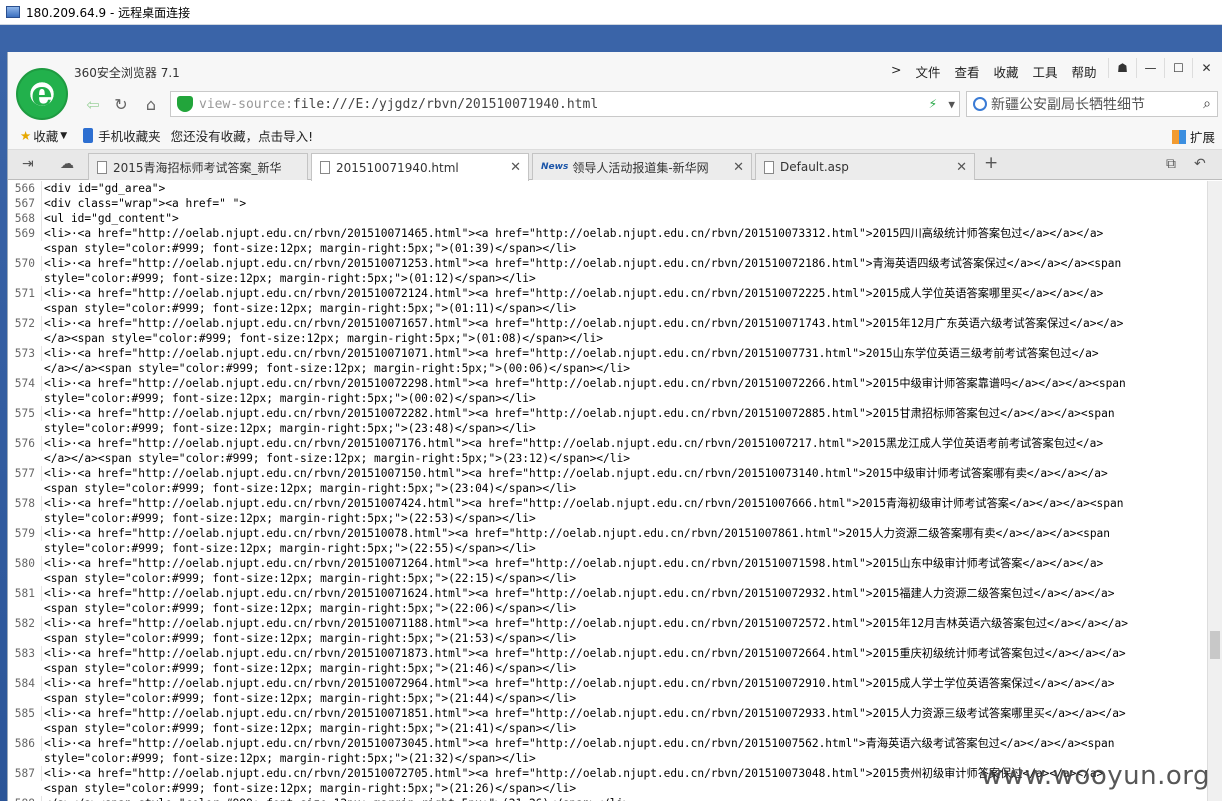 The image size is (1222, 801). I want to click on menu-file: 文件, so click(927, 71).